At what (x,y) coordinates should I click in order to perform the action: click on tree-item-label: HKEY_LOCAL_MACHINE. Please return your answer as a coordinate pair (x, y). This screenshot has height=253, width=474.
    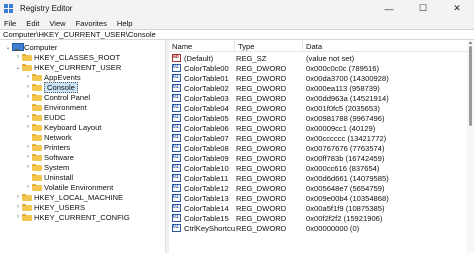
    Looking at the image, I should click on (79, 197).